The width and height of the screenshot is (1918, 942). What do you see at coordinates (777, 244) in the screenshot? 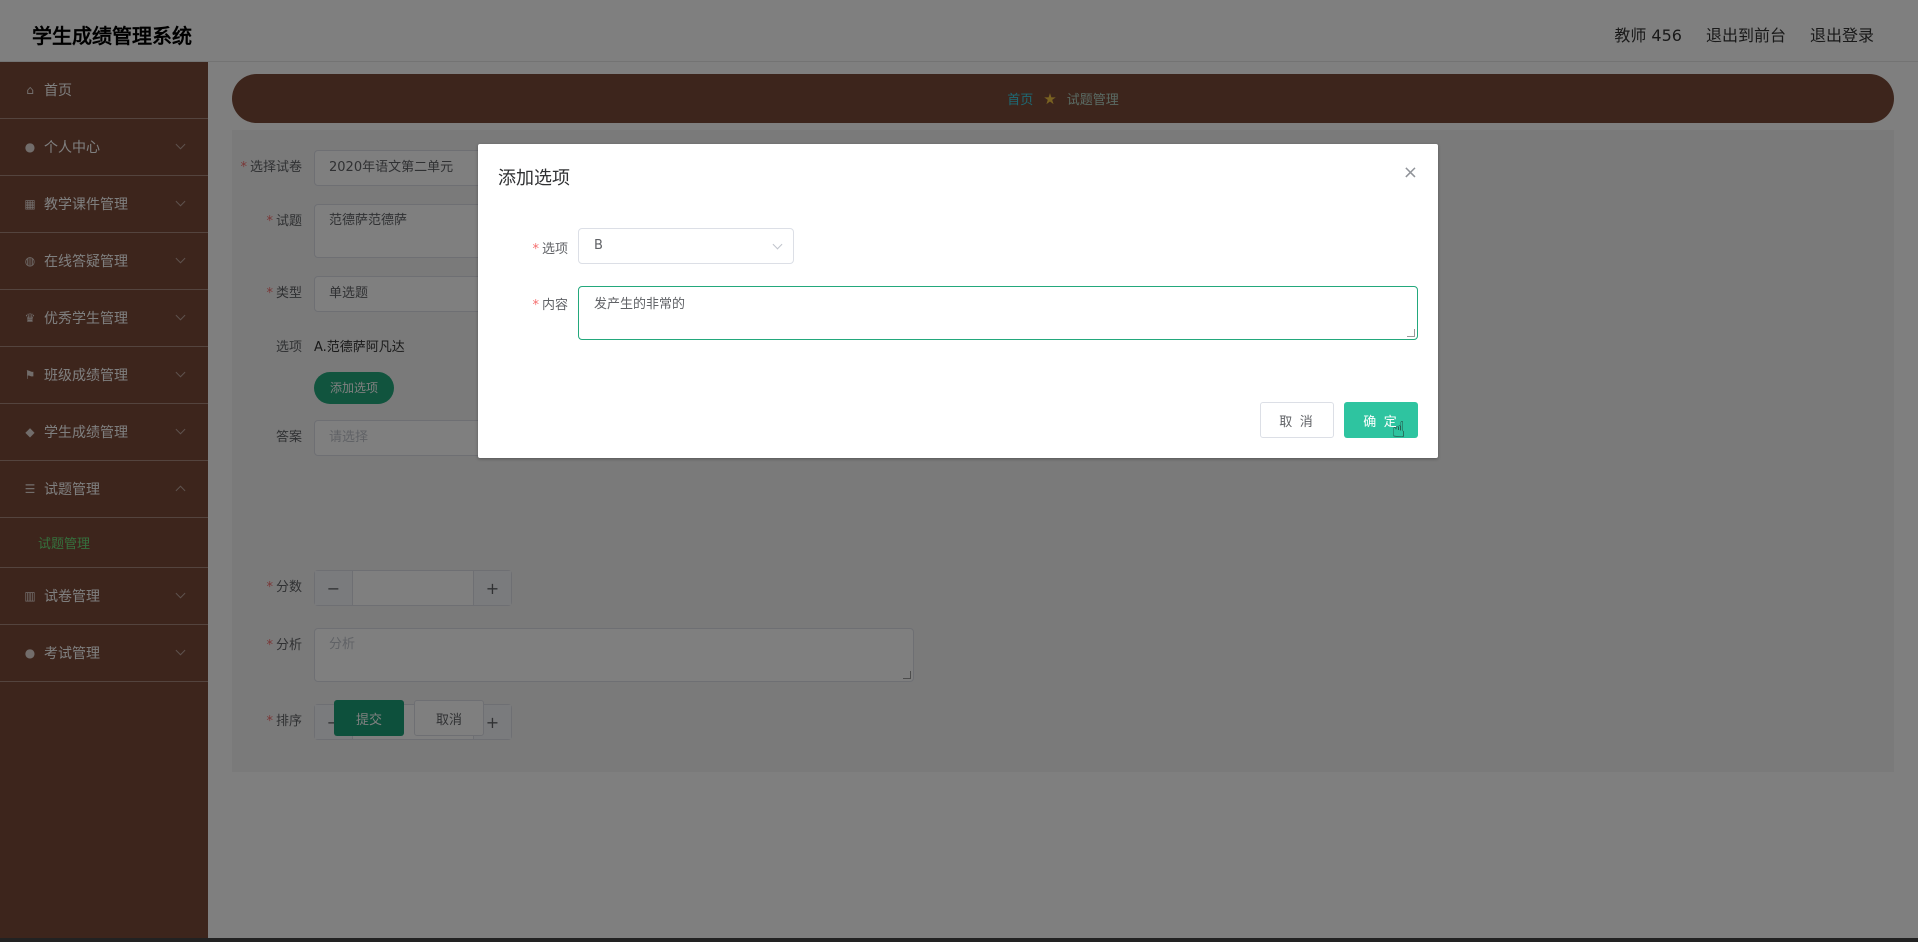
I see `chevron-down-icon` at bounding box center [777, 244].